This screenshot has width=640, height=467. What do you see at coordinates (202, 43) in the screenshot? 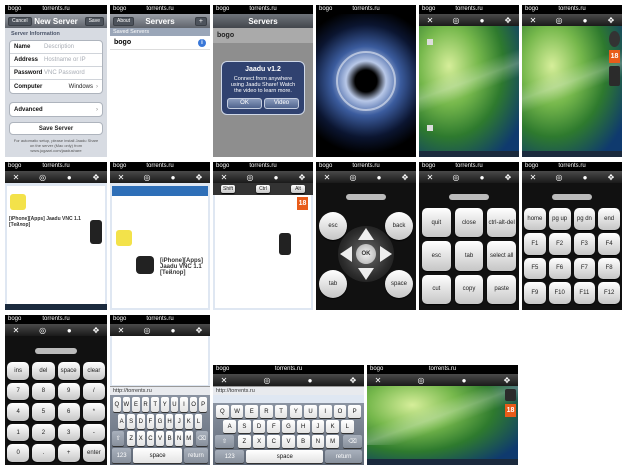
I see `info-icon: i` at bounding box center [202, 43].